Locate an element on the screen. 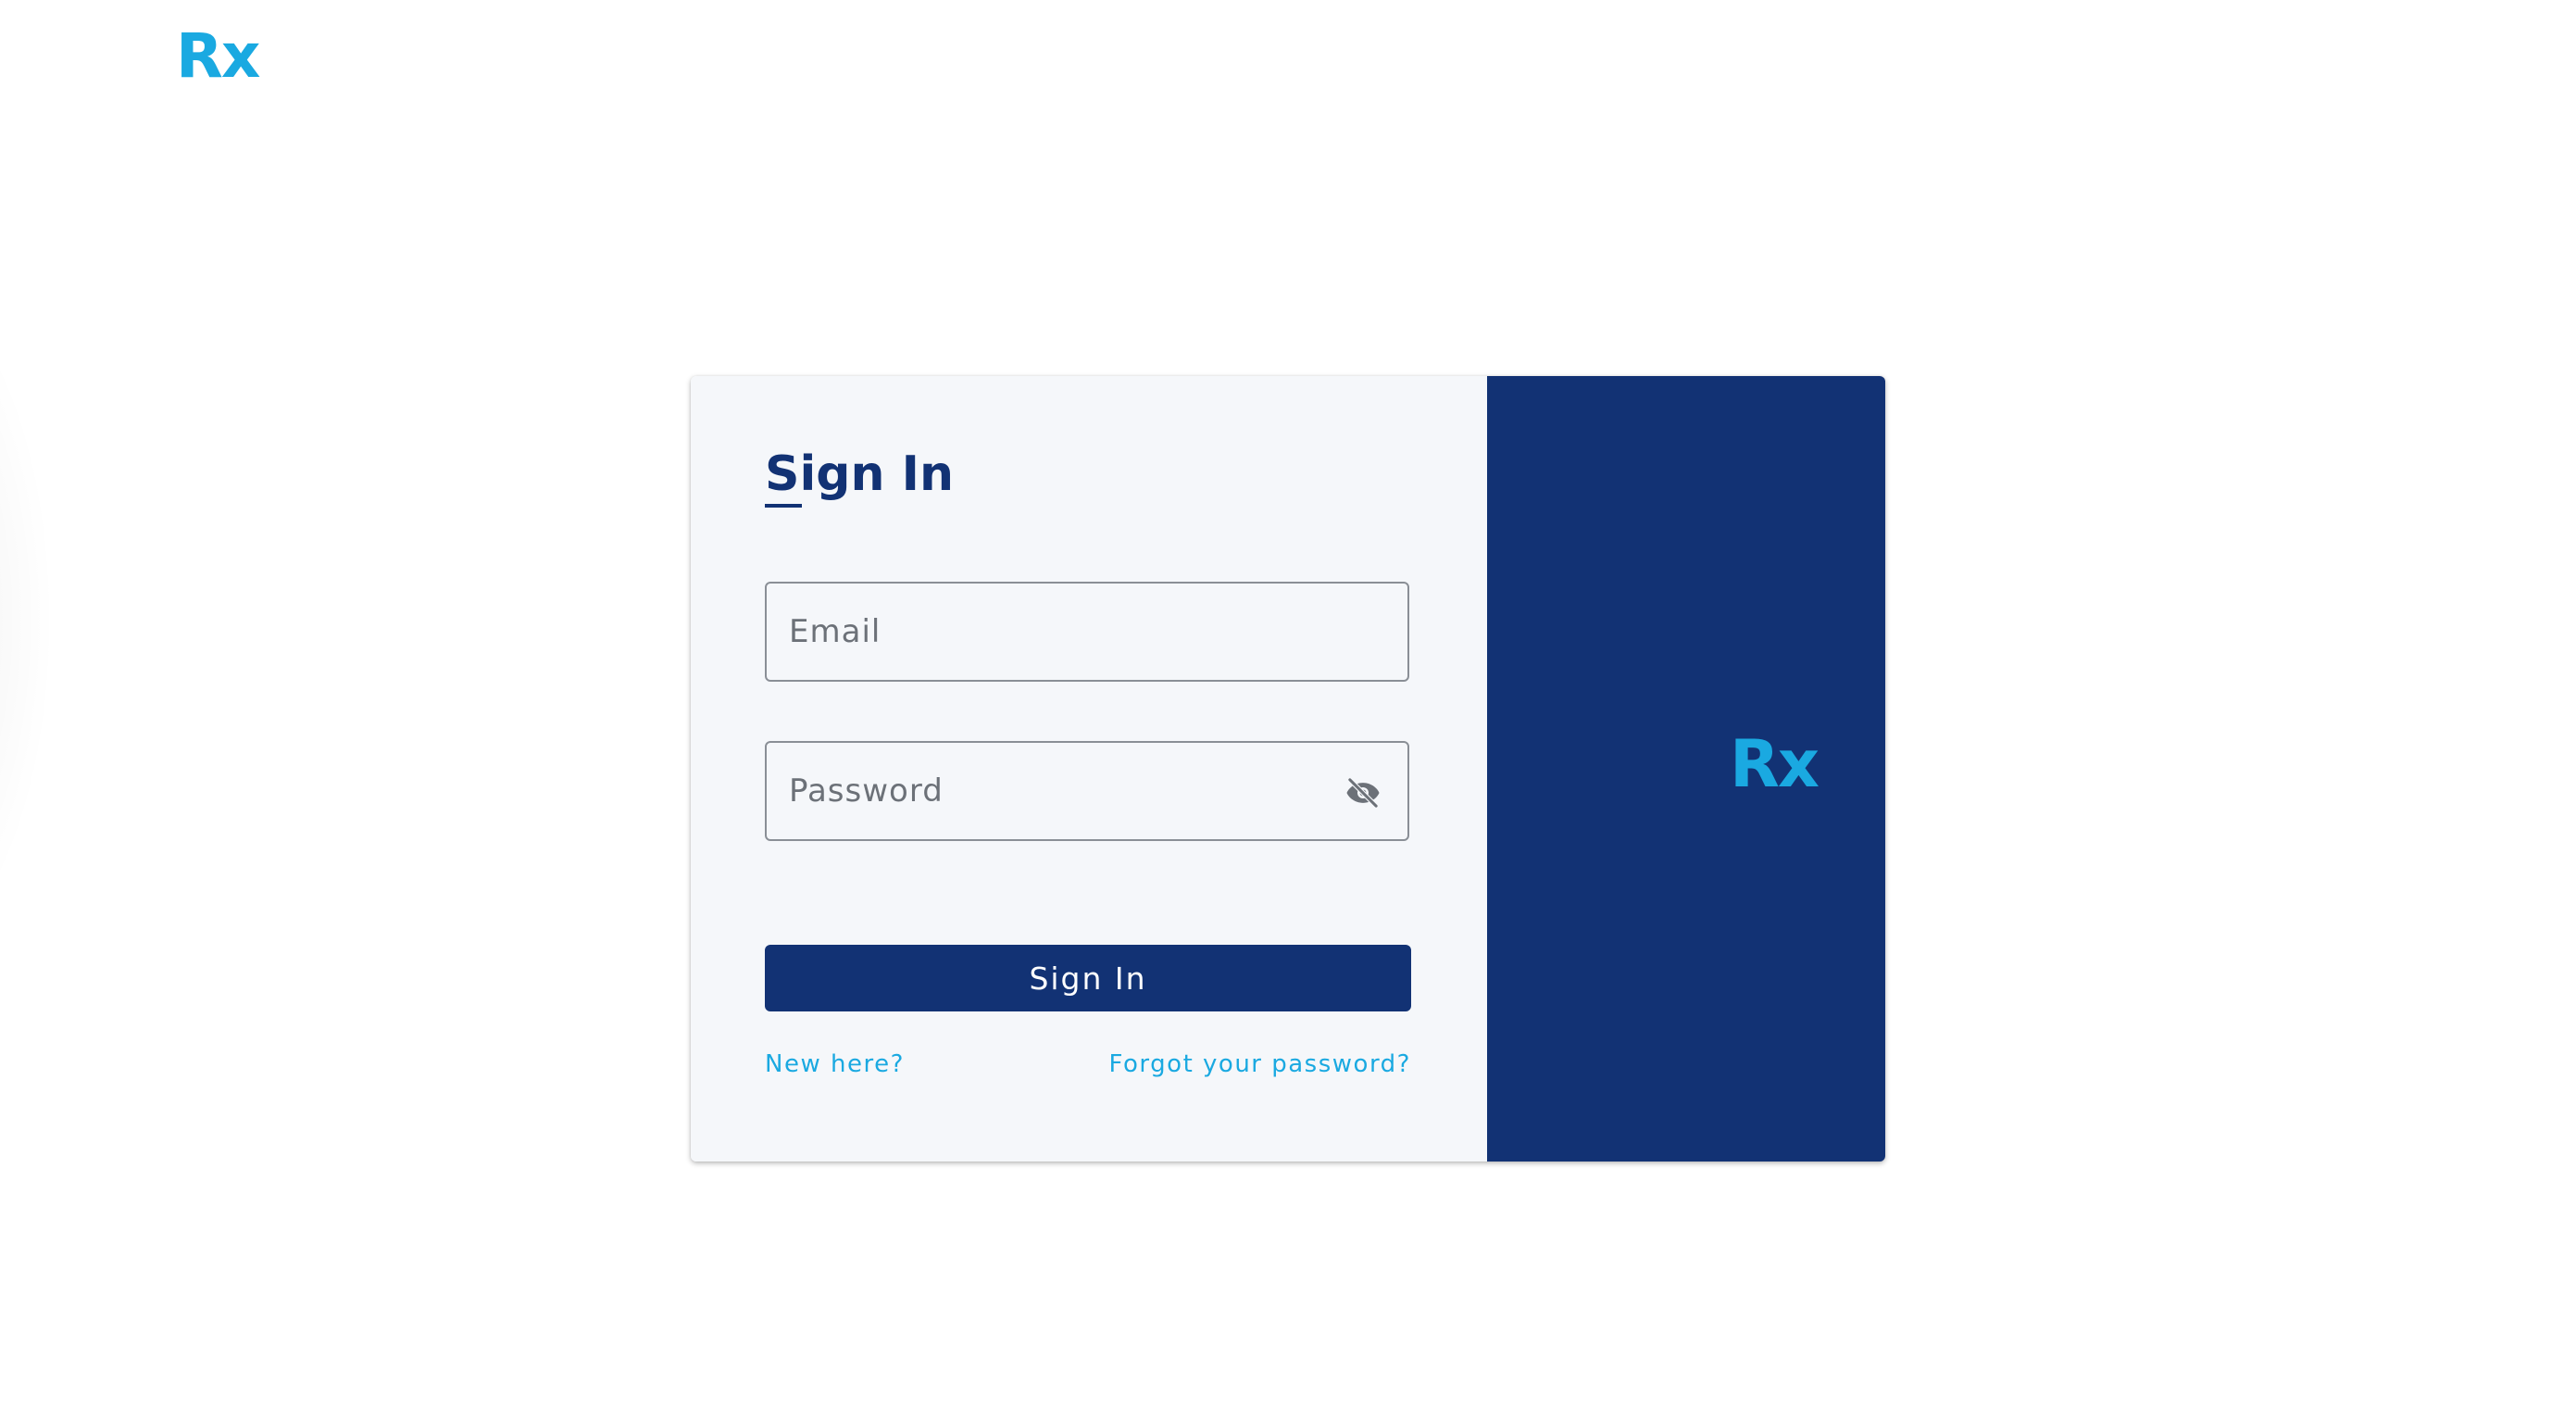 This screenshot has height=1419, width=2576. brand-logo: Rx is located at coordinates (1775, 764).